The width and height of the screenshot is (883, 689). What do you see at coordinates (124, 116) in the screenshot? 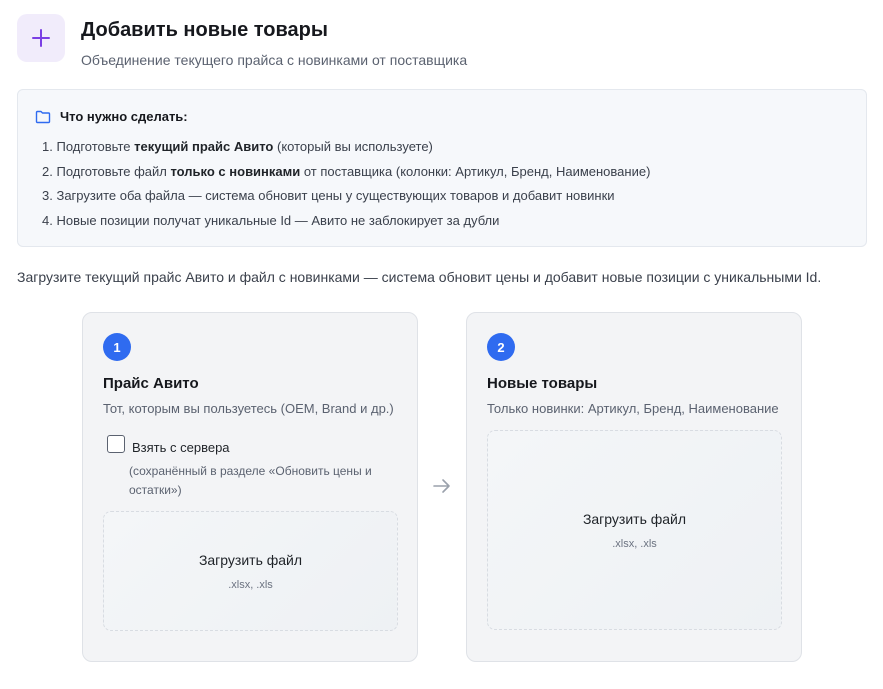
I see `instructions-title: Что нужно сделать:` at bounding box center [124, 116].